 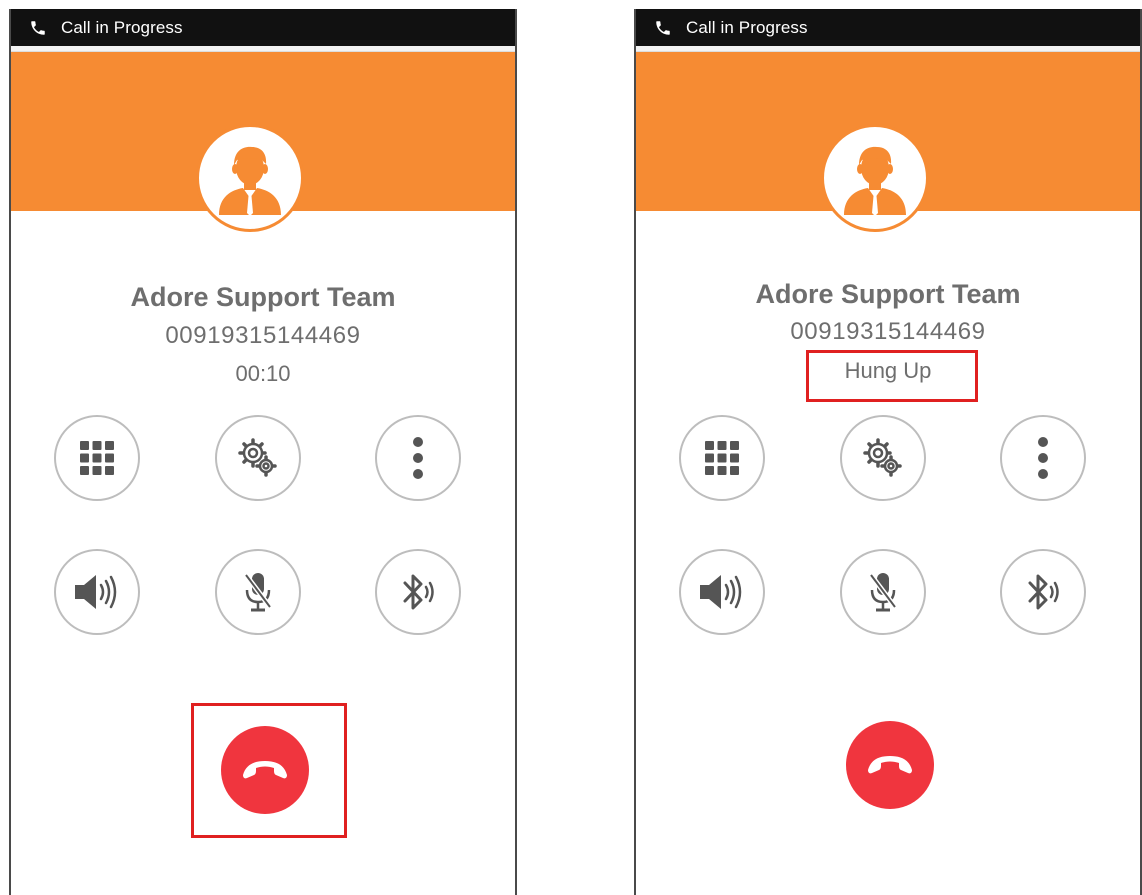 I want to click on highlight-call-status, so click(x=892, y=376).